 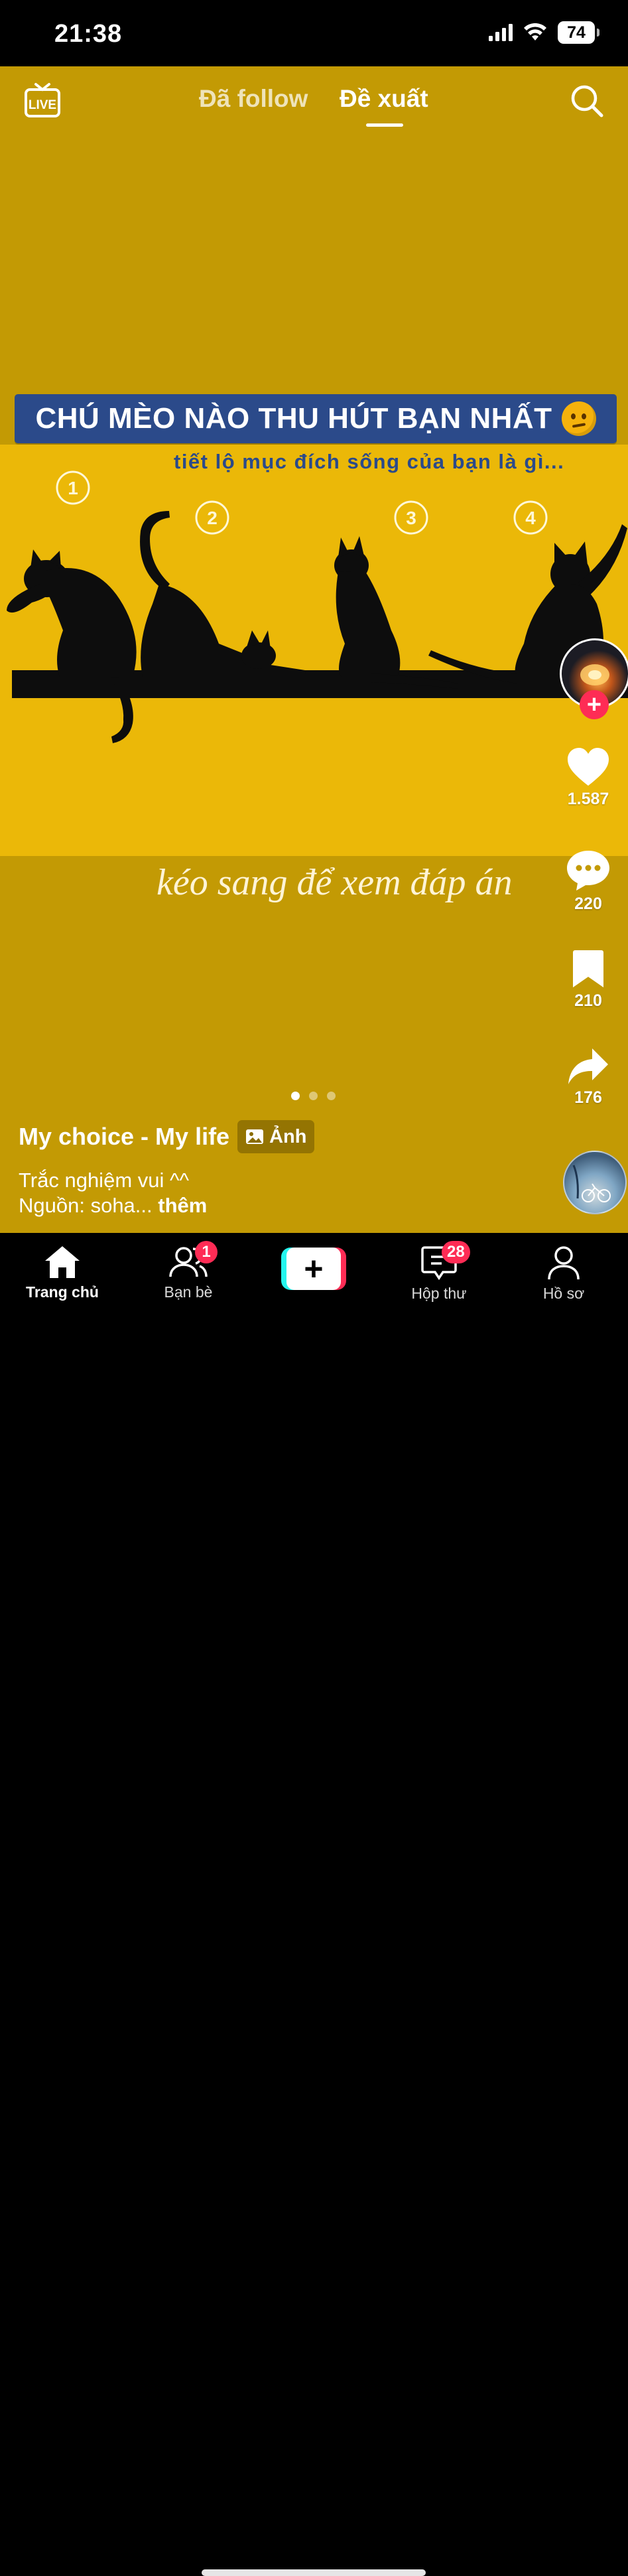 What do you see at coordinates (501, 32) in the screenshot?
I see `signal-icon` at bounding box center [501, 32].